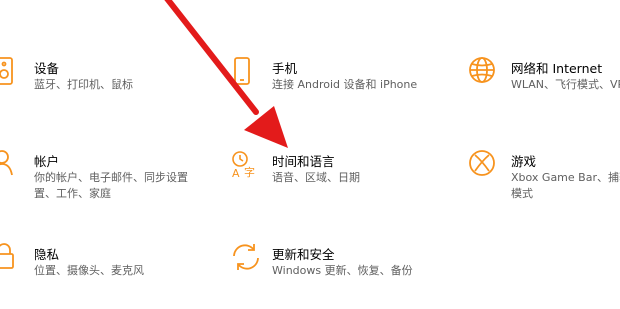 The image size is (620, 309). Describe the element at coordinates (83, 84) in the screenshot. I see `tile-description: 蓝牙、打印机、鼠标` at that location.